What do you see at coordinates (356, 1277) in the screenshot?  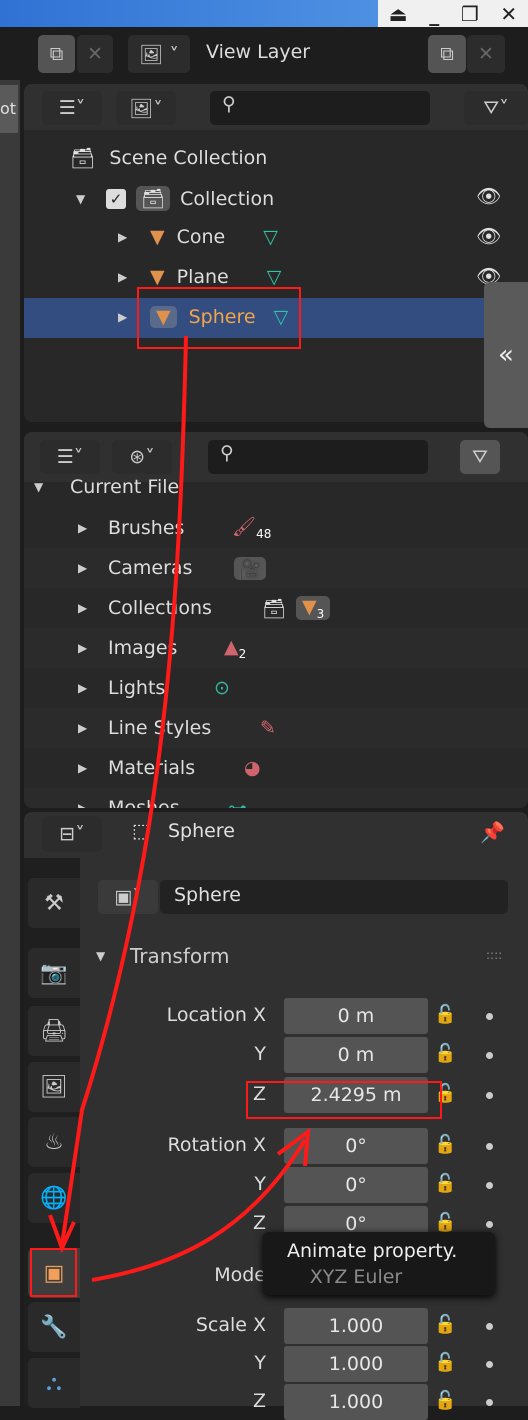 I see `rotation-mode-dropdown: XYZ Euler` at bounding box center [356, 1277].